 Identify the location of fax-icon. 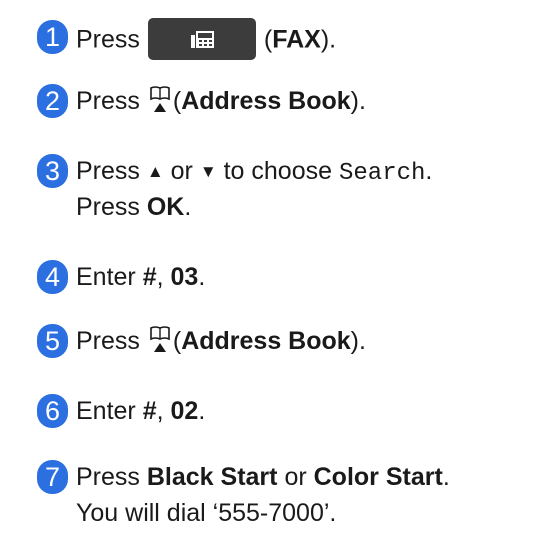
(202, 39).